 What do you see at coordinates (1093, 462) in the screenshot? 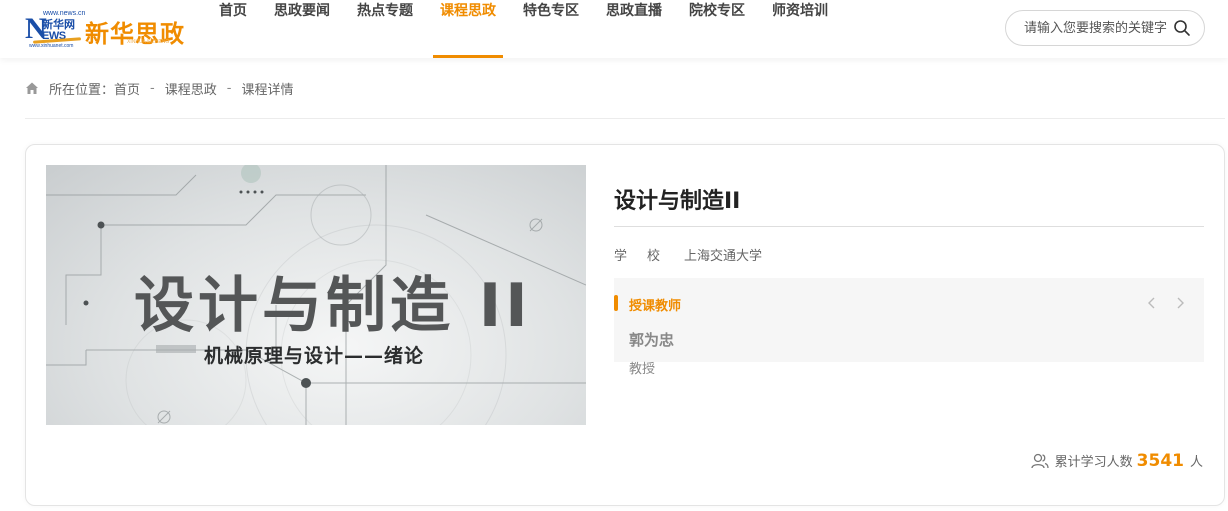
I see `learners-label: 累计学习人数` at bounding box center [1093, 462].